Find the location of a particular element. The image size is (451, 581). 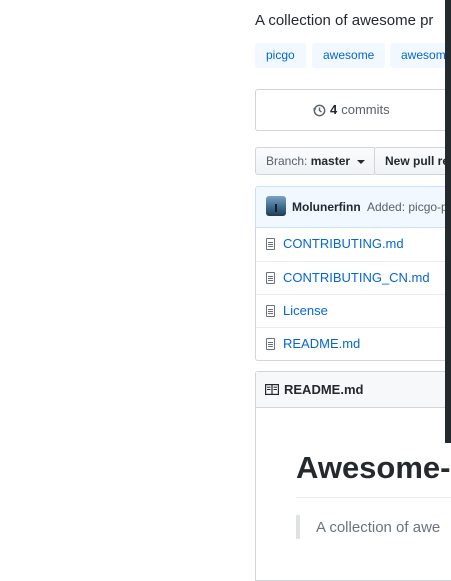

divider is located at coordinates (373, 497).